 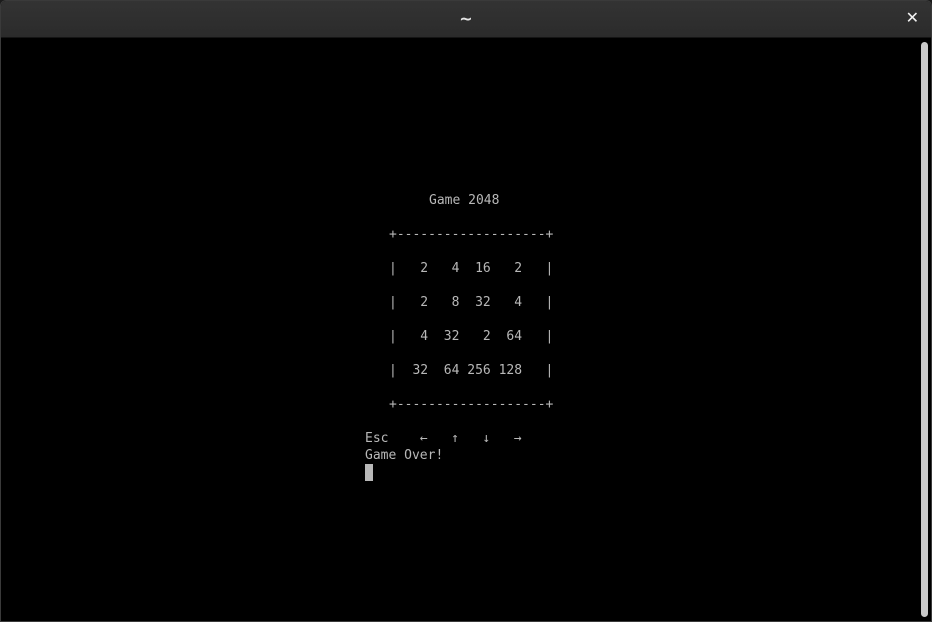 I want to click on controls-legend: Esc ← ↑ ↓ →, so click(x=443, y=438).